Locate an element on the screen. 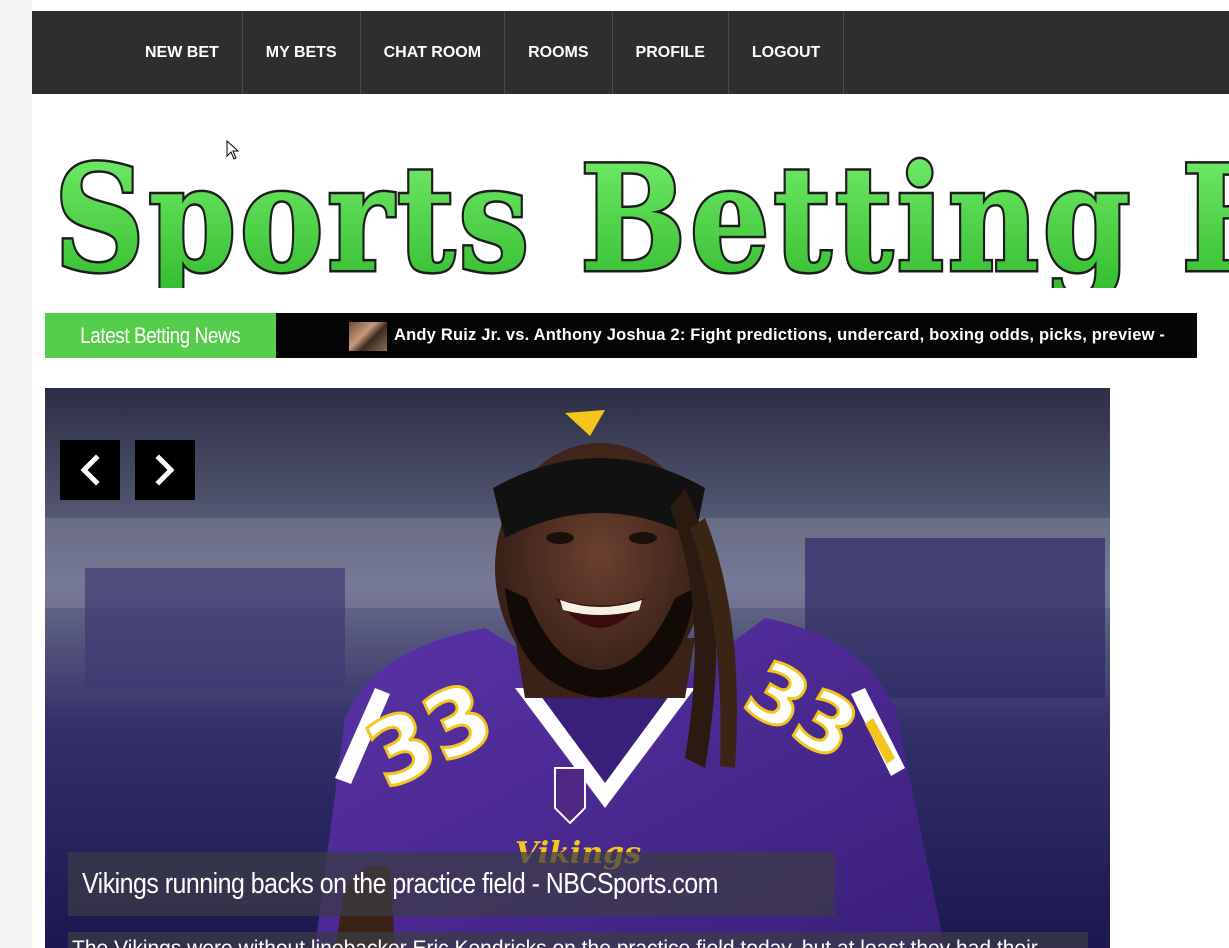  slider-next-button is located at coordinates (165, 470).